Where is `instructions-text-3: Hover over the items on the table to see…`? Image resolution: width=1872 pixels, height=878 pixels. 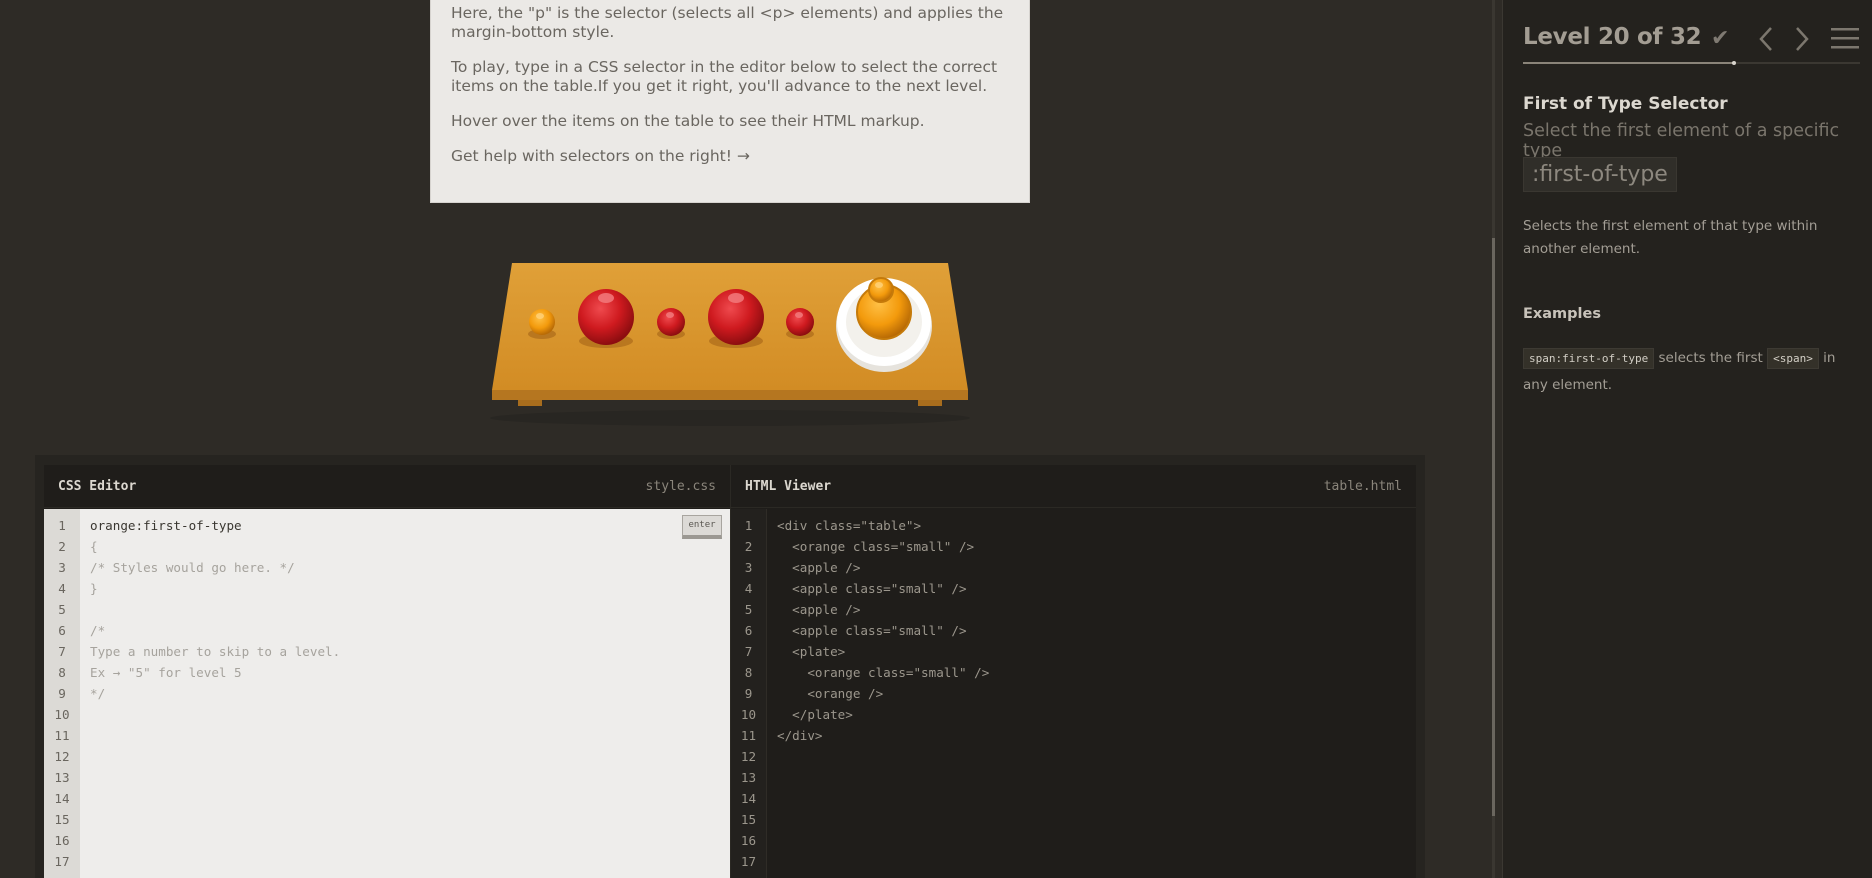 instructions-text-3: Hover over the items on the table to see… is located at coordinates (688, 121).